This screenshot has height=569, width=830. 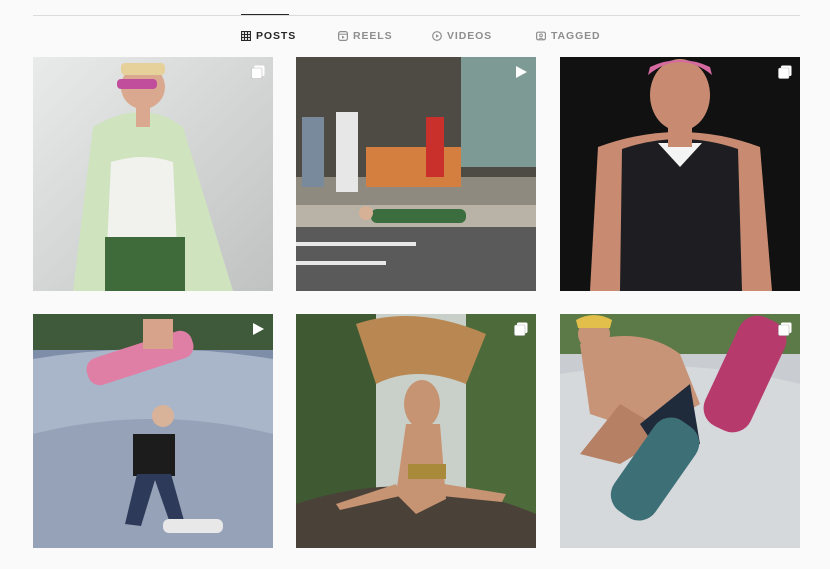 I want to click on tab-tagged: TAGGED, so click(x=568, y=36).